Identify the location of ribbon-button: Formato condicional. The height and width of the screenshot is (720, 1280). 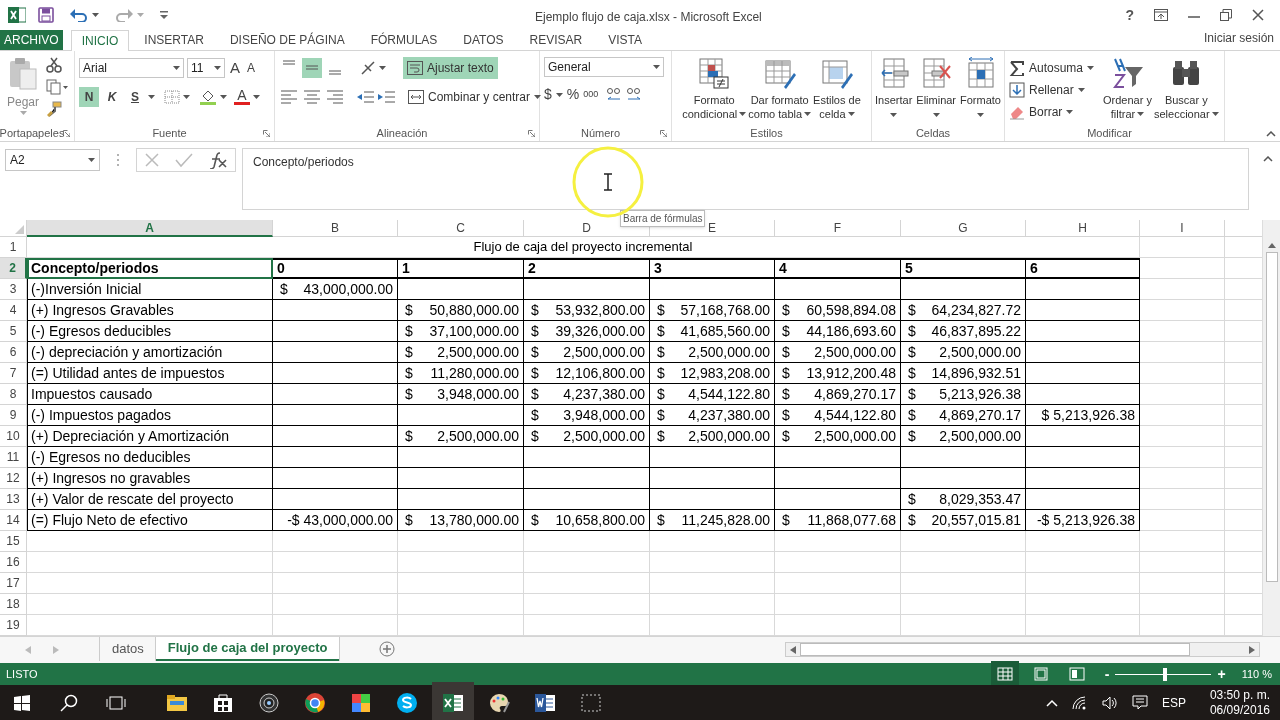
(714, 91).